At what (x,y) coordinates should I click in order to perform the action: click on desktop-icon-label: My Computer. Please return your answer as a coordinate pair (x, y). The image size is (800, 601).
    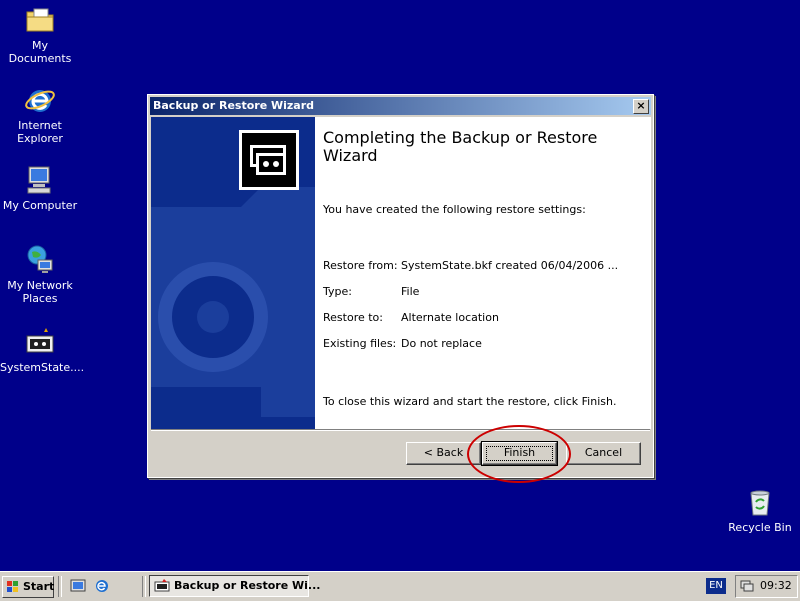
    Looking at the image, I should click on (40, 205).